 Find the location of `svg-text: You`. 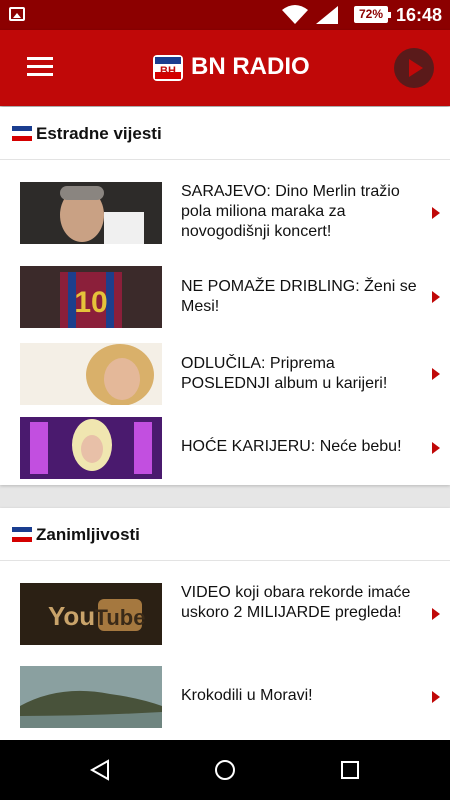

svg-text: You is located at coordinates (71, 616).